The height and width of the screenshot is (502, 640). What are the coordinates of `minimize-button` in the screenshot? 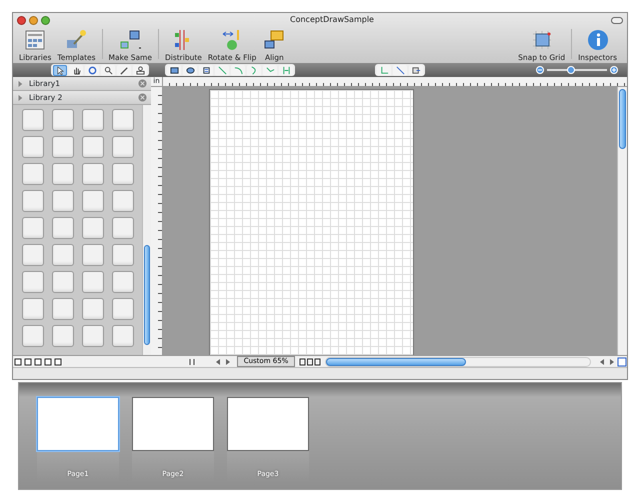 It's located at (33, 20).